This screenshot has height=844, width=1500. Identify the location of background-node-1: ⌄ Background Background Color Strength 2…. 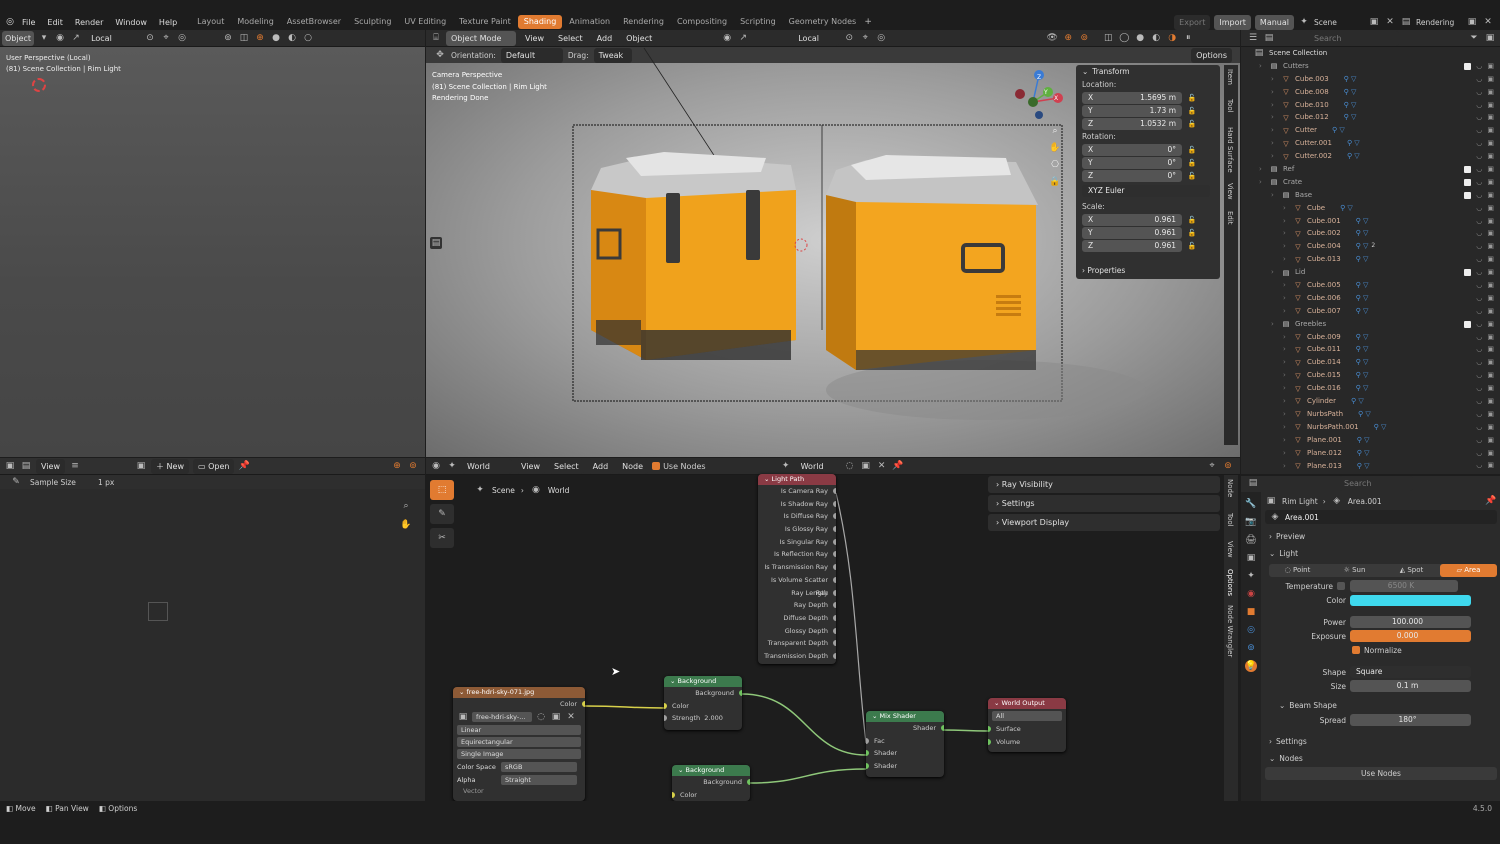
(703, 703).